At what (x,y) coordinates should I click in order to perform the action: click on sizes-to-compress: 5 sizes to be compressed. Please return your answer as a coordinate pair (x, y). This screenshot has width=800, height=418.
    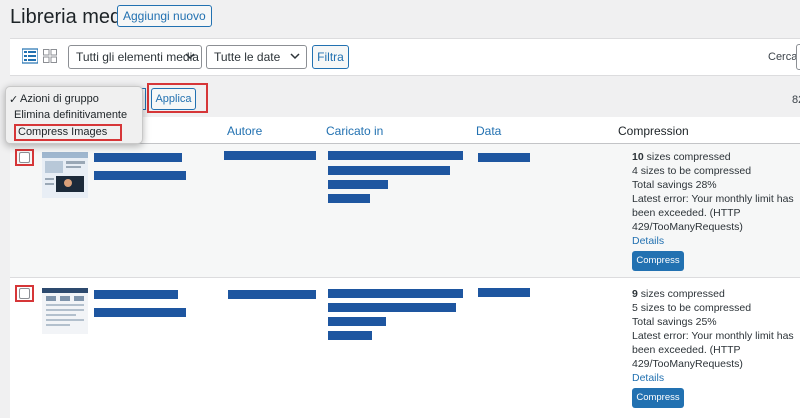
    Looking at the image, I should click on (692, 308).